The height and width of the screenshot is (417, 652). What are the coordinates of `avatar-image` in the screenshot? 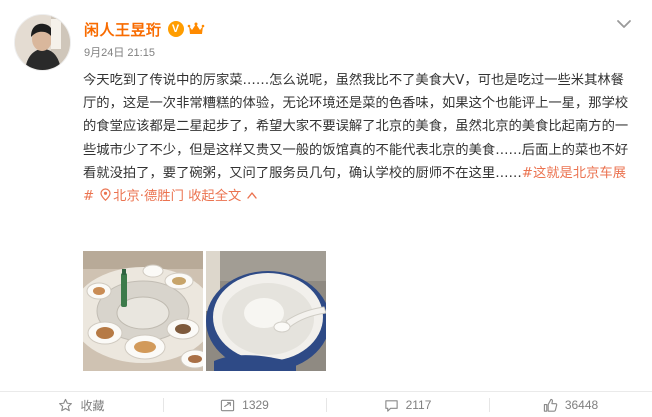 It's located at (42, 42).